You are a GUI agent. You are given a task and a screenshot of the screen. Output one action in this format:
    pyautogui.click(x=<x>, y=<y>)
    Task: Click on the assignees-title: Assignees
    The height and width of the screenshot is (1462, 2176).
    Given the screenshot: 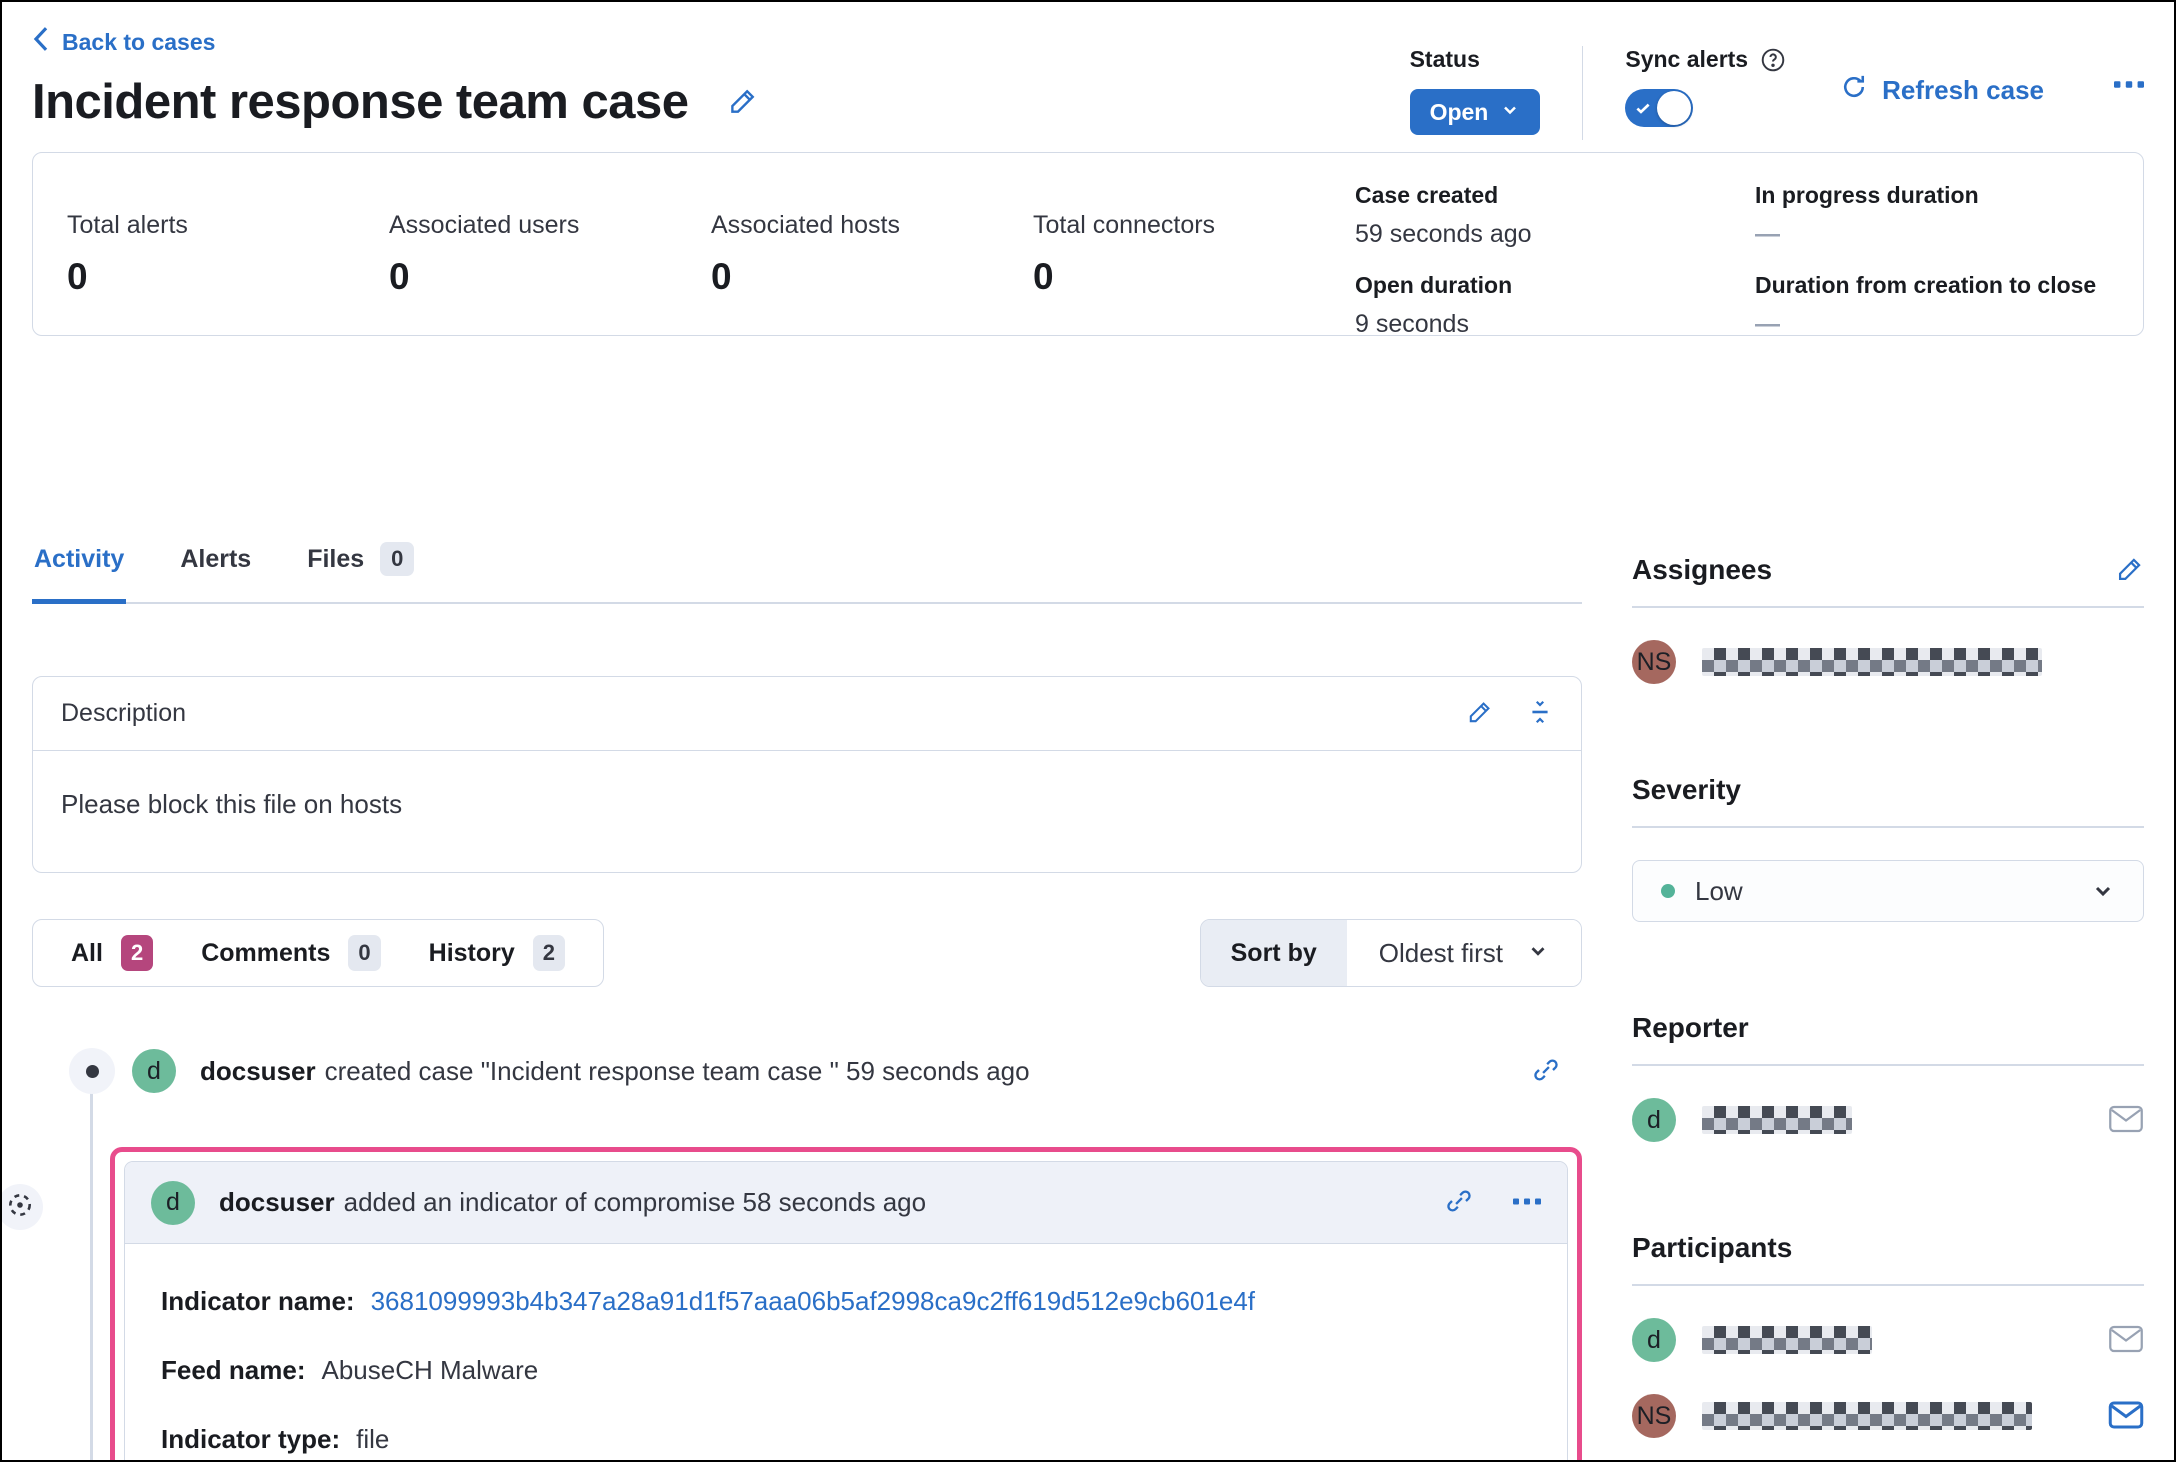 What is the action you would take?
    pyautogui.click(x=1702, y=569)
    